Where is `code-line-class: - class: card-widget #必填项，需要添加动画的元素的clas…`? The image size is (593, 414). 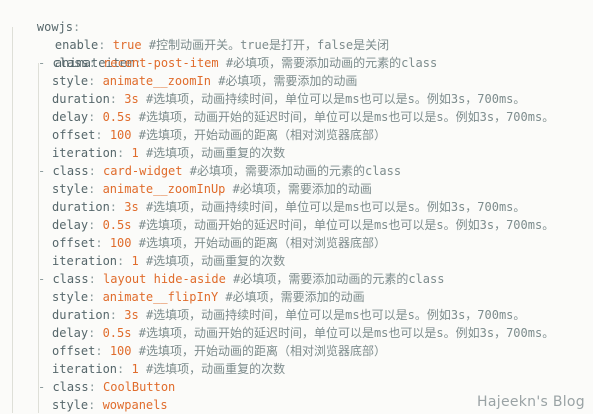 code-line-class: - class: card-widget #必填项，需要添加动画的元素的clas… is located at coordinates (220, 171).